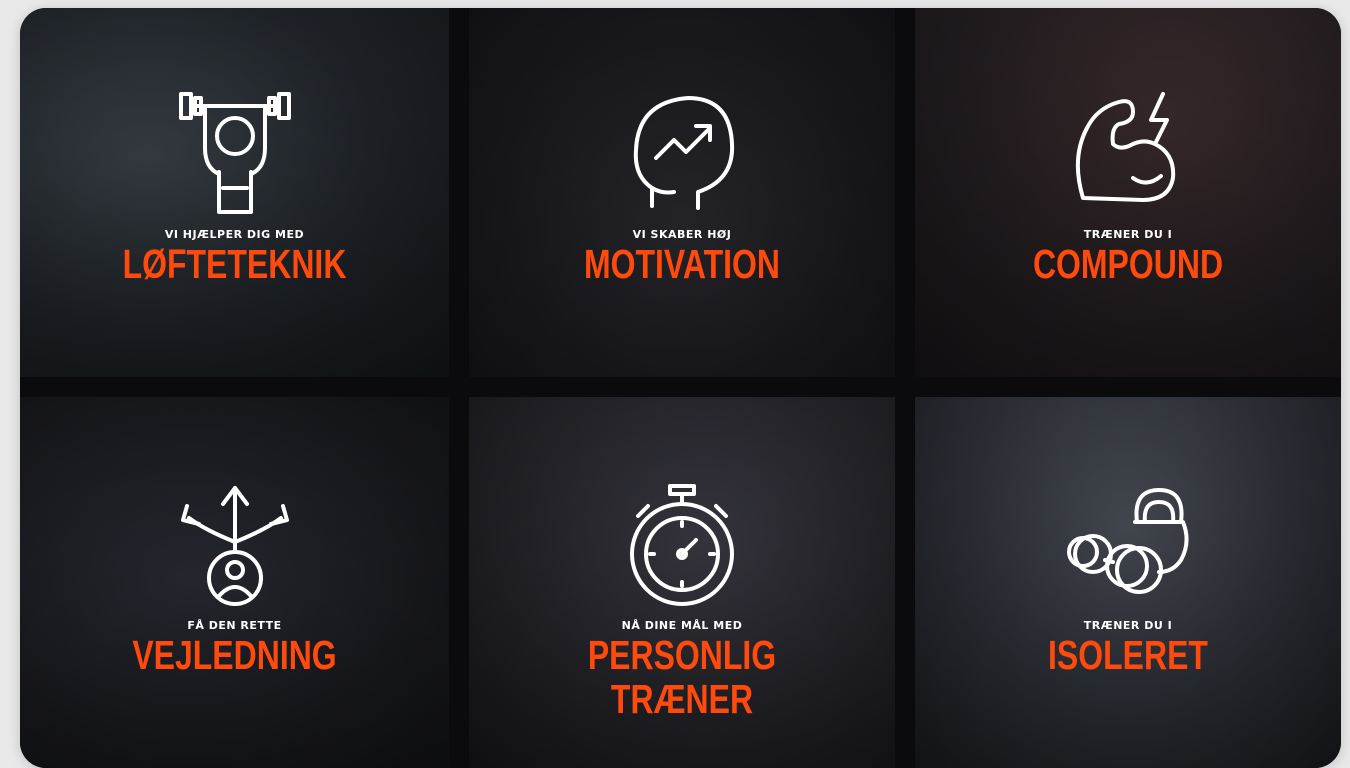  Describe the element at coordinates (1125, 147) in the screenshot. I see `flexed-arm-icon` at that location.